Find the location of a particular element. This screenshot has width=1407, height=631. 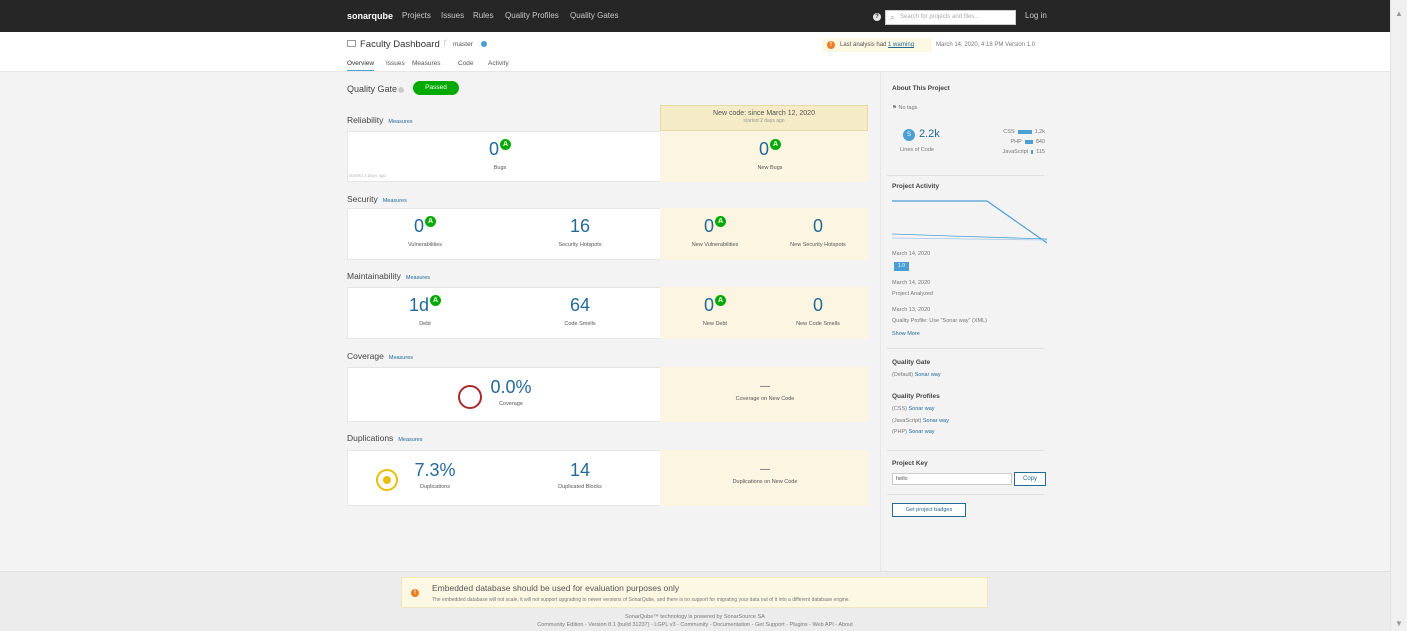

duplicated-blocks-metric: 14 Duplicated Blocks is located at coordinates (580, 475).